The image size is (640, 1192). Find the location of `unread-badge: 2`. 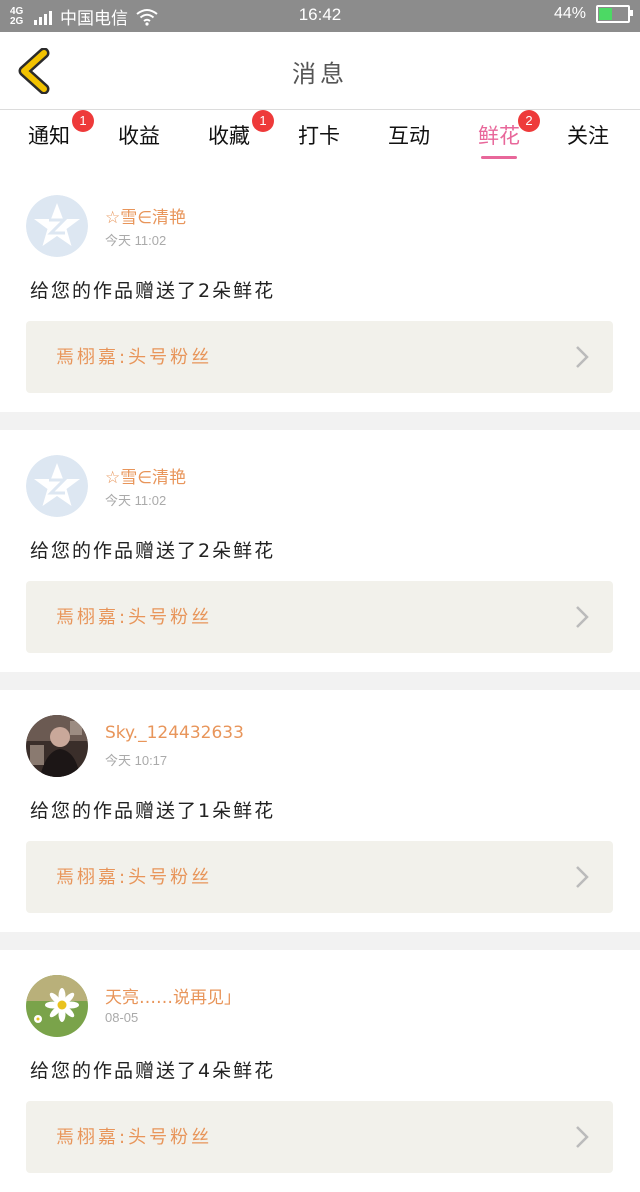

unread-badge: 2 is located at coordinates (529, 121).